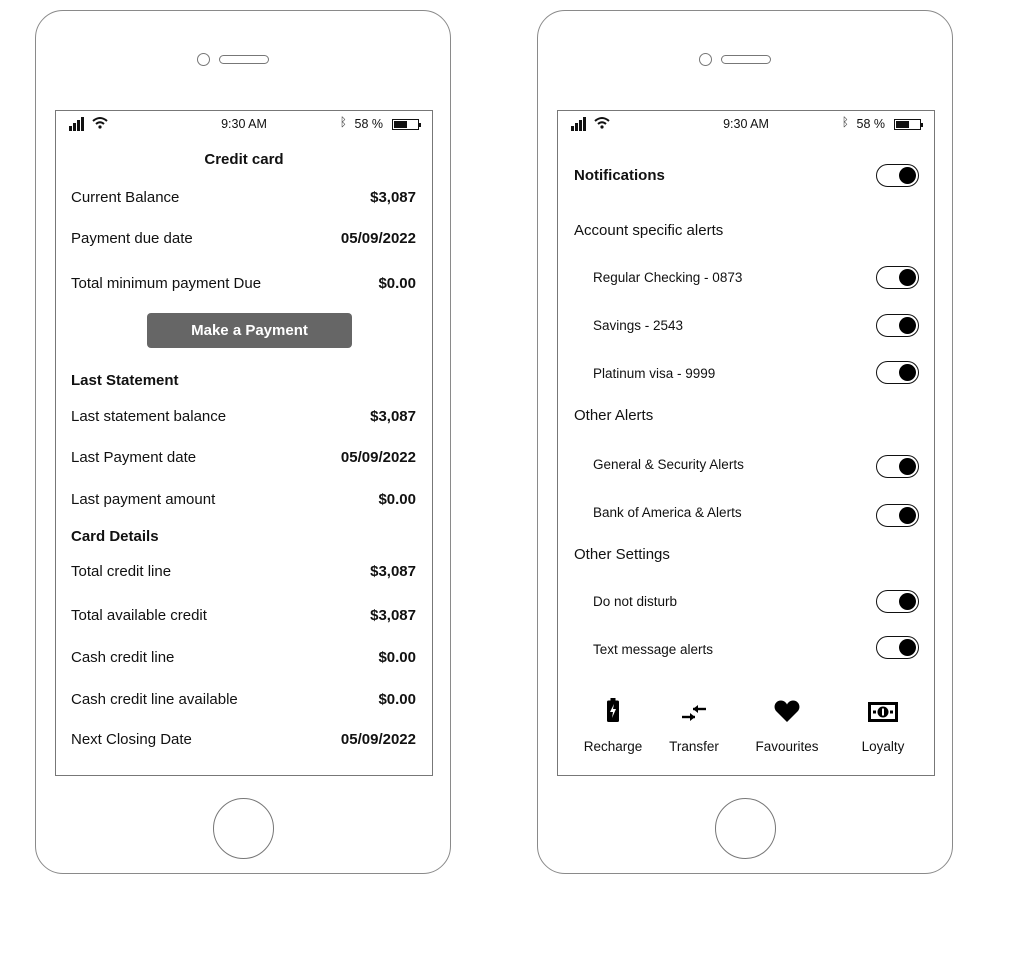 This screenshot has height=975, width=1019. I want to click on row-label: Current Balance, so click(125, 197).